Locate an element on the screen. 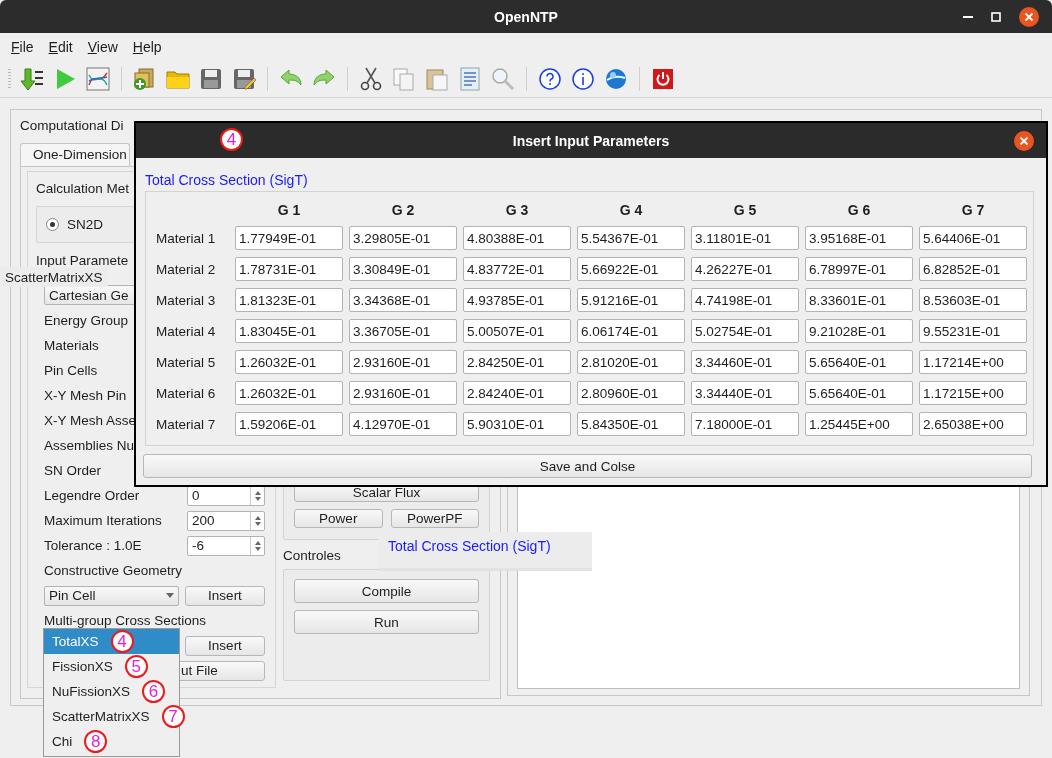 The height and width of the screenshot is (758, 1052). group-title: Computational Di is located at coordinates (72, 126).